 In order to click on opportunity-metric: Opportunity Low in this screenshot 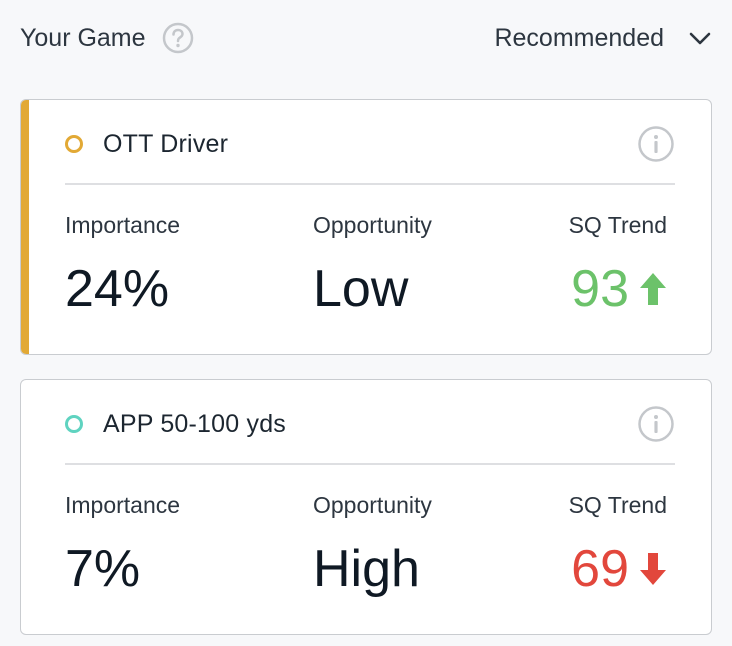, I will do `click(372, 265)`.